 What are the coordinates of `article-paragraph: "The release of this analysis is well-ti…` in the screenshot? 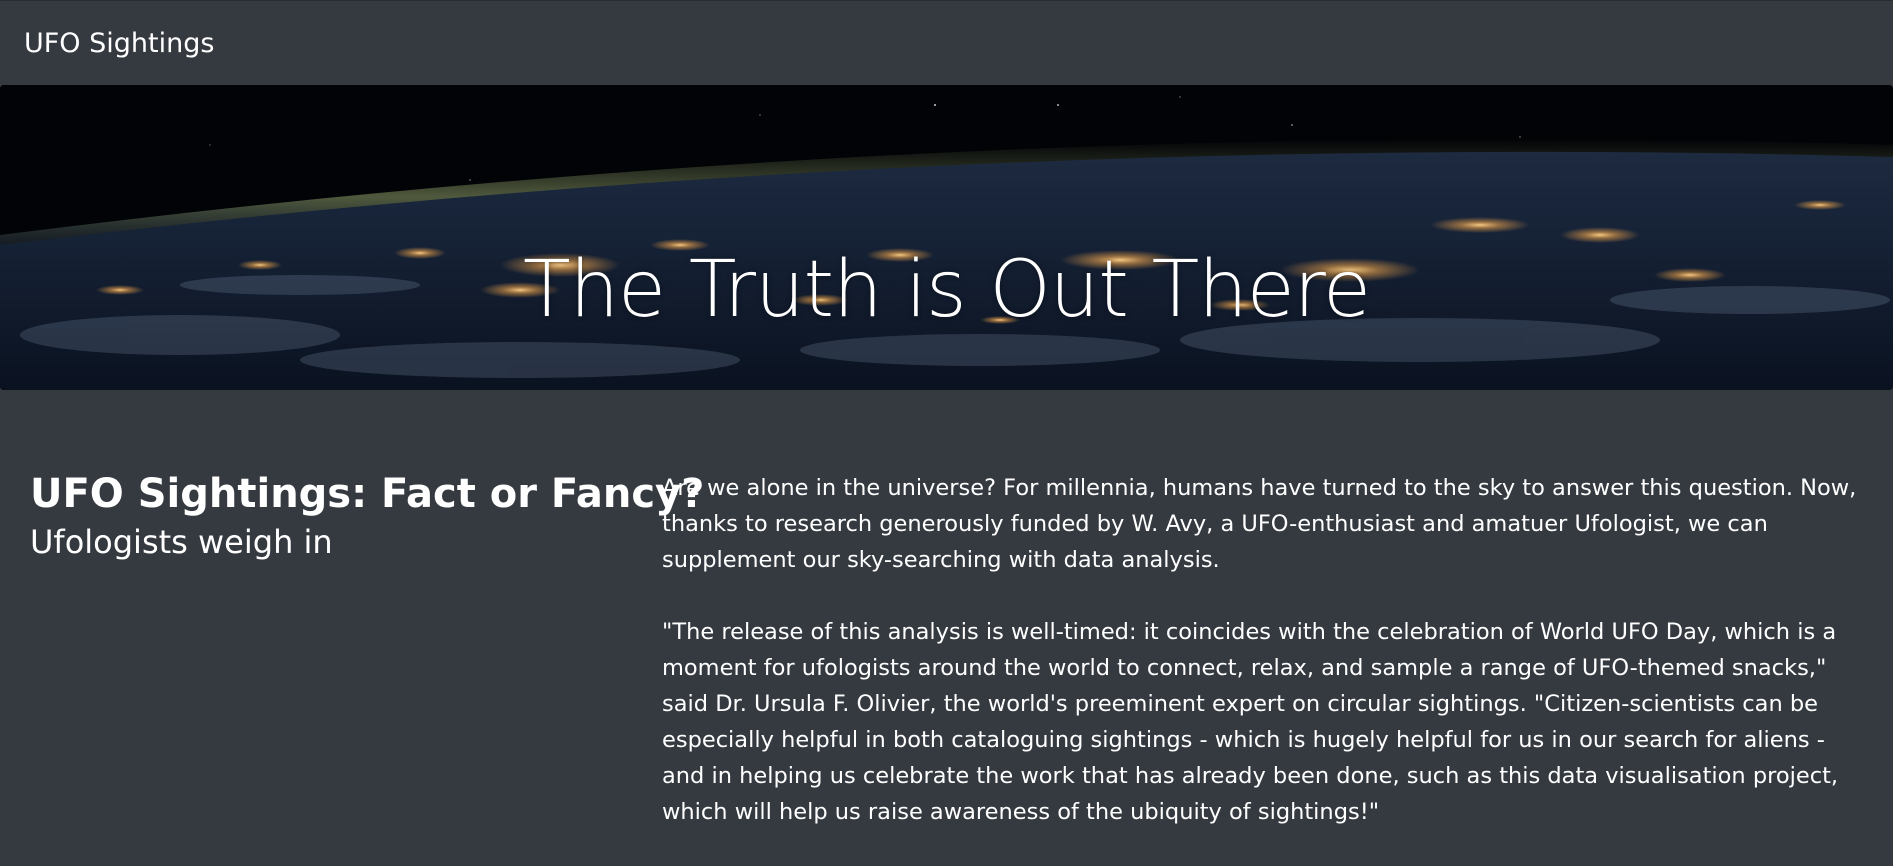 It's located at (1250, 722).